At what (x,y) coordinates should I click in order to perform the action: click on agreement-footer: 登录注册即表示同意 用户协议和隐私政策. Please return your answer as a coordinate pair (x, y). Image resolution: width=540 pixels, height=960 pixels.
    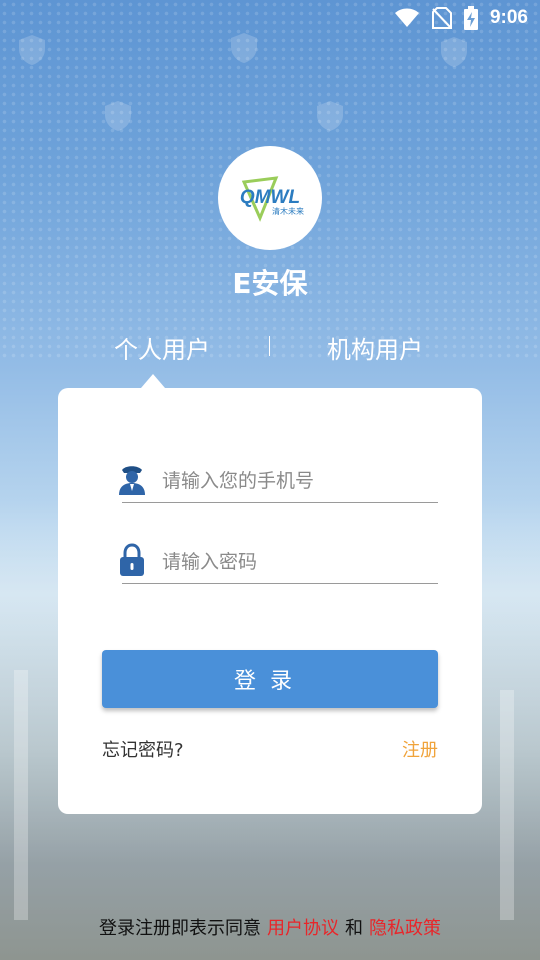
    Looking at the image, I should click on (270, 927).